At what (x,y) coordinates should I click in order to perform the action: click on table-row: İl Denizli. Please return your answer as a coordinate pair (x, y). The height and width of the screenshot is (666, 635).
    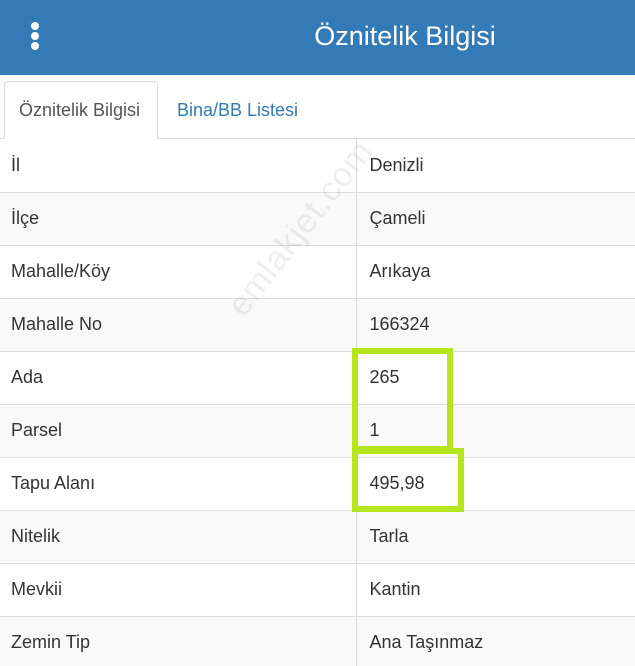
    Looking at the image, I should click on (317, 166).